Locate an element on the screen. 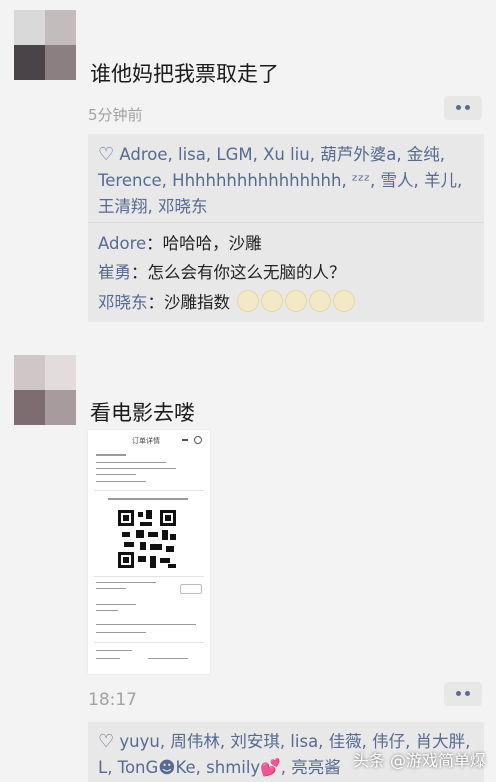 Image resolution: width=496 pixels, height=782 pixels. post-text: 看电影去喽 is located at coordinates (142, 413).